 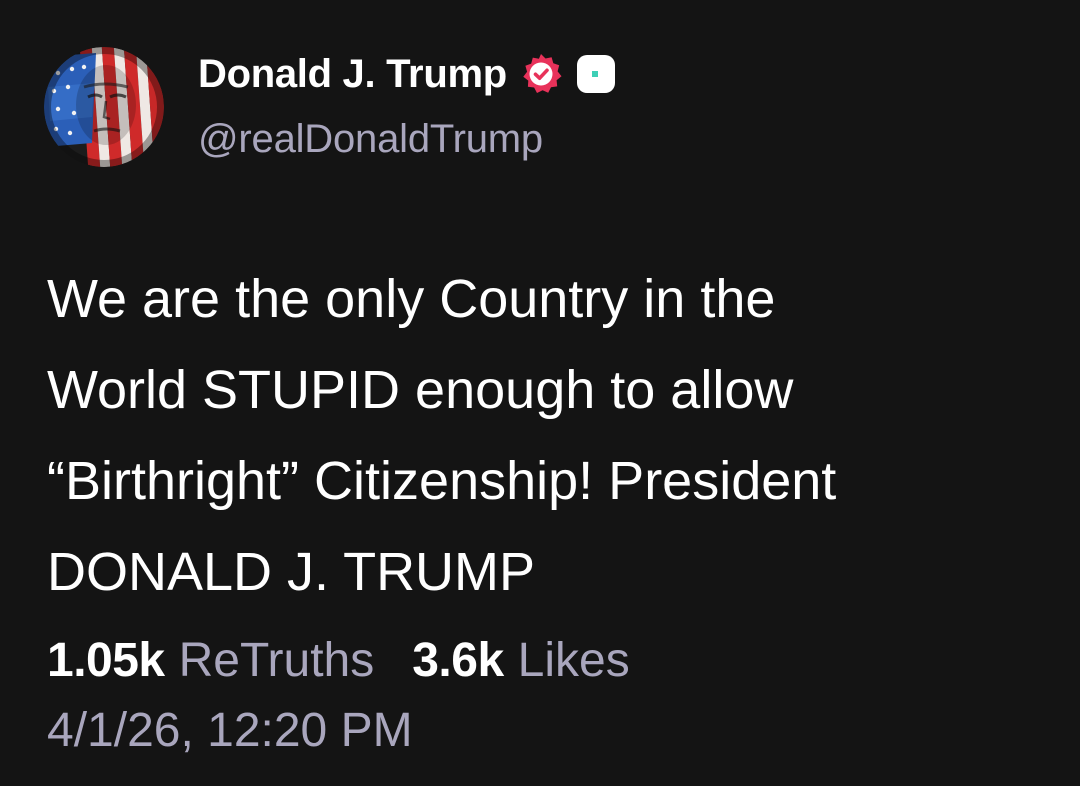 I want to click on post-body-line: “Birthright” Citizenship! President, so click(x=442, y=481).